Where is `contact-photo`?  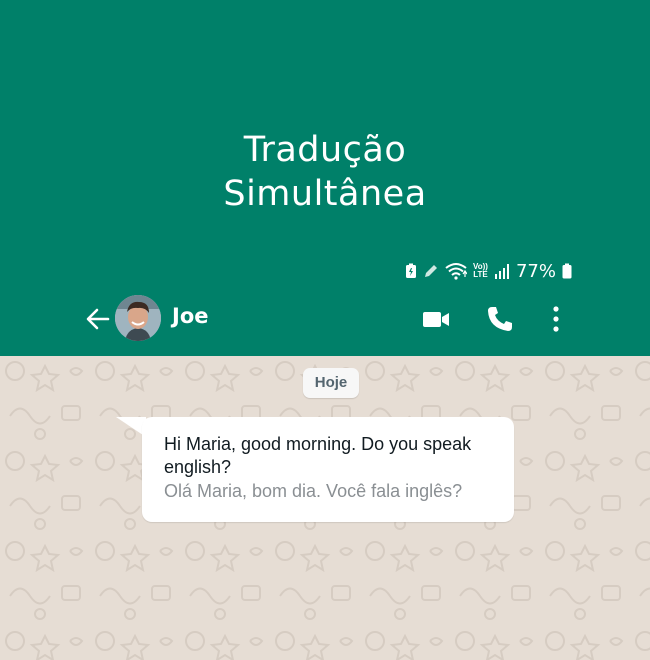 contact-photo is located at coordinates (138, 318).